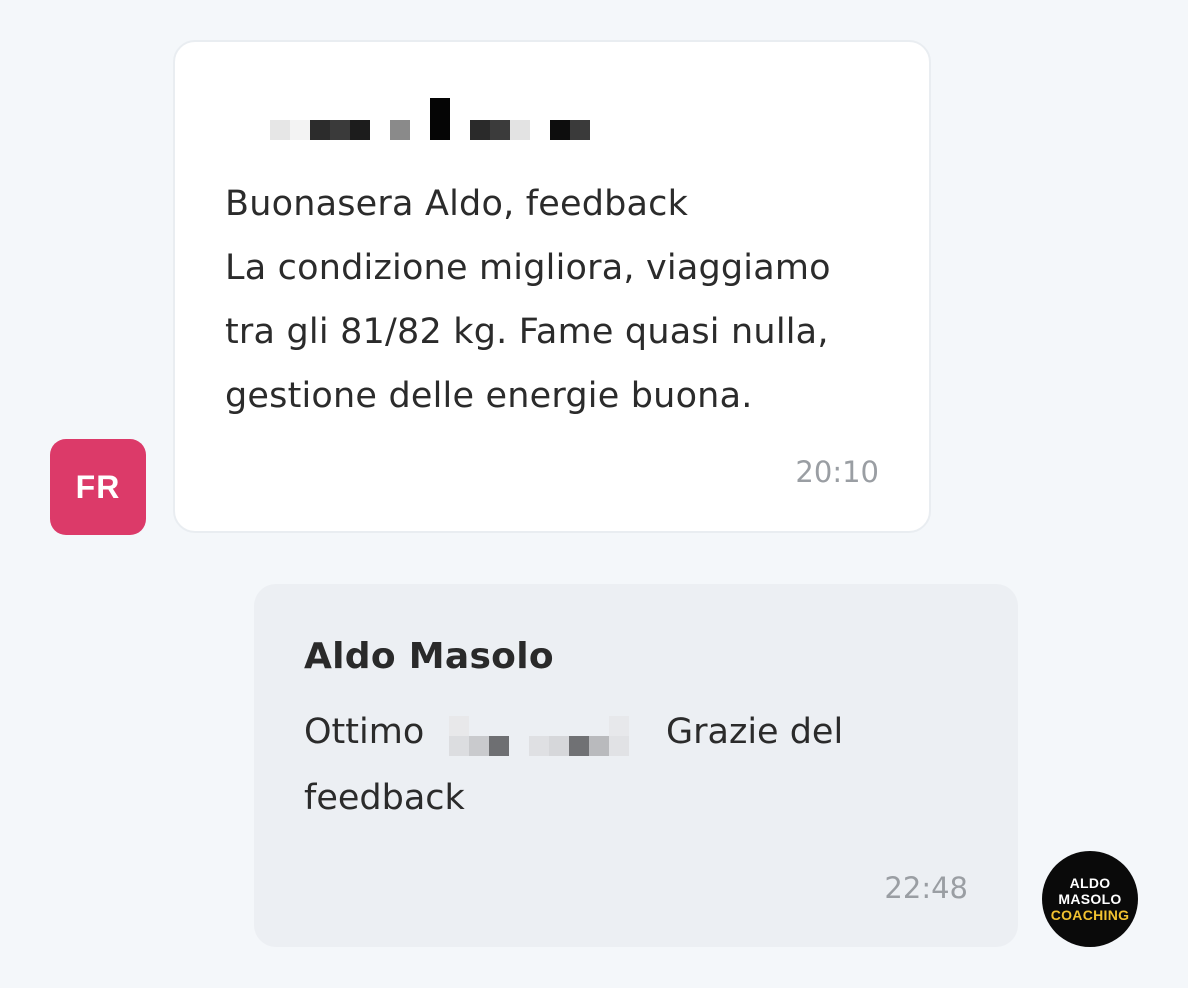 This screenshot has height=988, width=1188. I want to click on message-line: gestione delle energie buona., so click(489, 396).